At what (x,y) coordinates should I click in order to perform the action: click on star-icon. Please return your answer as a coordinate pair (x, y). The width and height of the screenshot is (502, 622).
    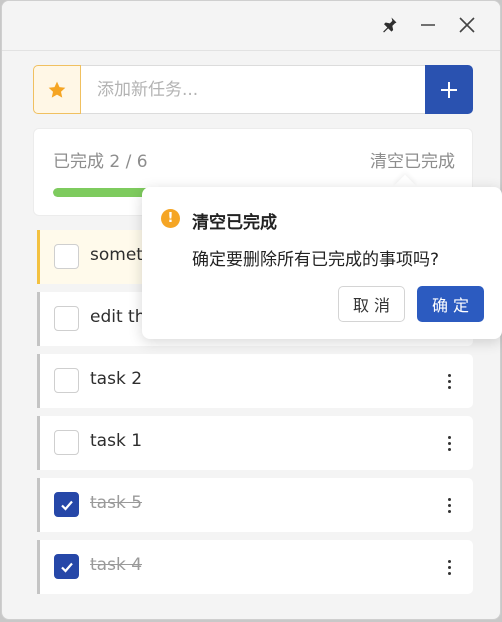
    Looking at the image, I should click on (57, 89).